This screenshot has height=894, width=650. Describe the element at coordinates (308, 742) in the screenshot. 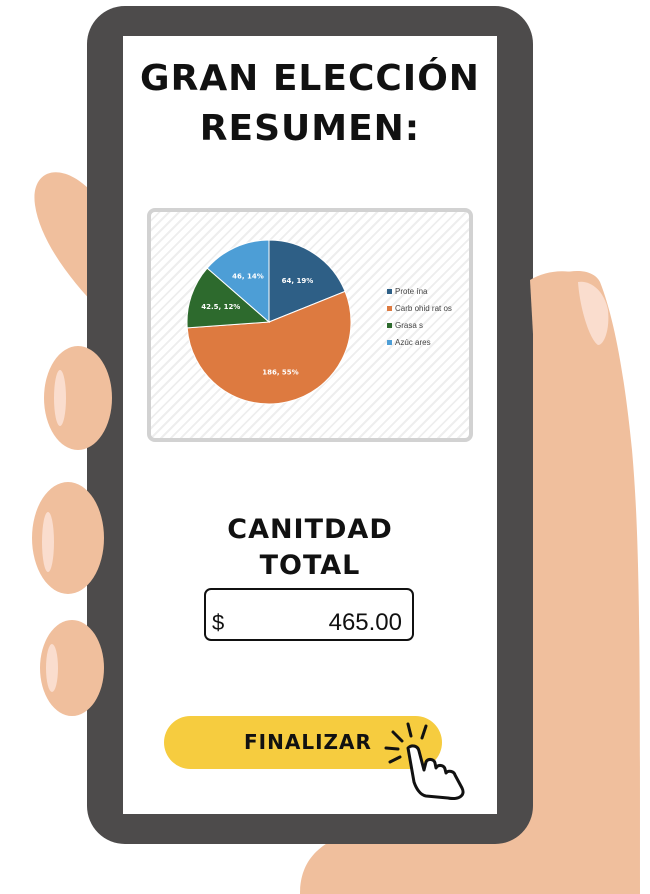

I see `finish-button-label: FINALIZAR` at that location.